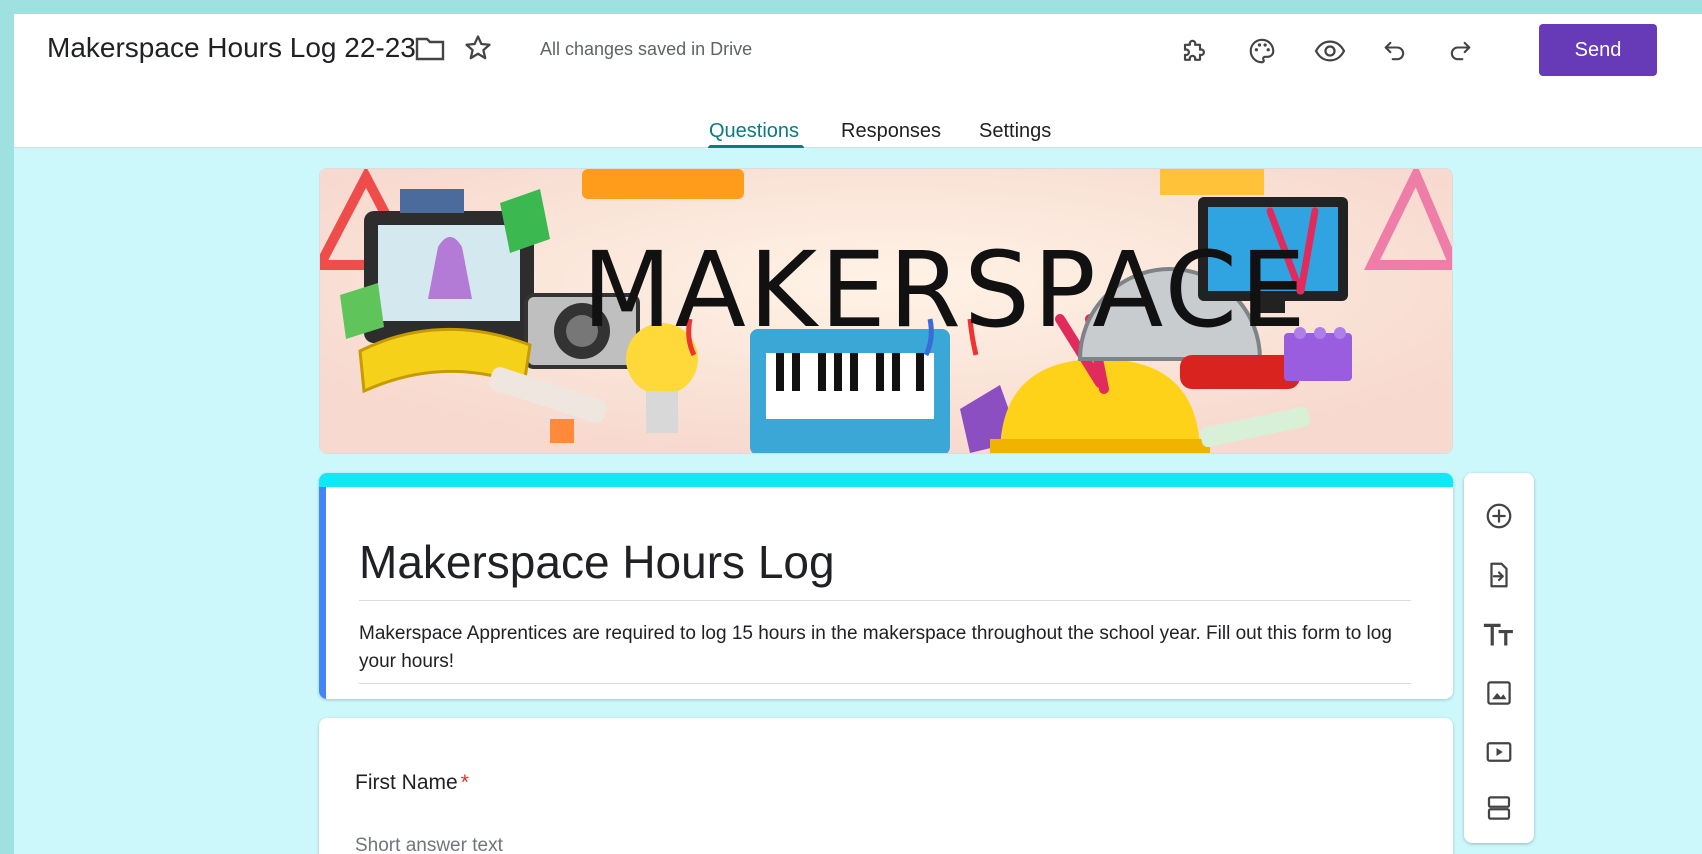 The width and height of the screenshot is (1702, 854). What do you see at coordinates (1499, 634) in the screenshot?
I see `add-title-icon` at bounding box center [1499, 634].